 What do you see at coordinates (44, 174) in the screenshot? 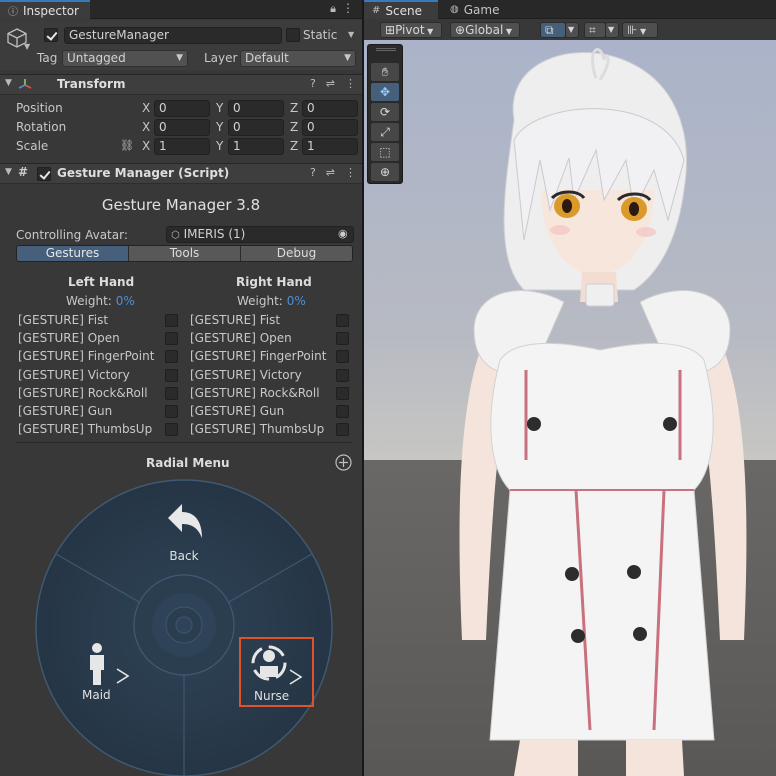
I see `script-enabled-checkbox` at bounding box center [44, 174].